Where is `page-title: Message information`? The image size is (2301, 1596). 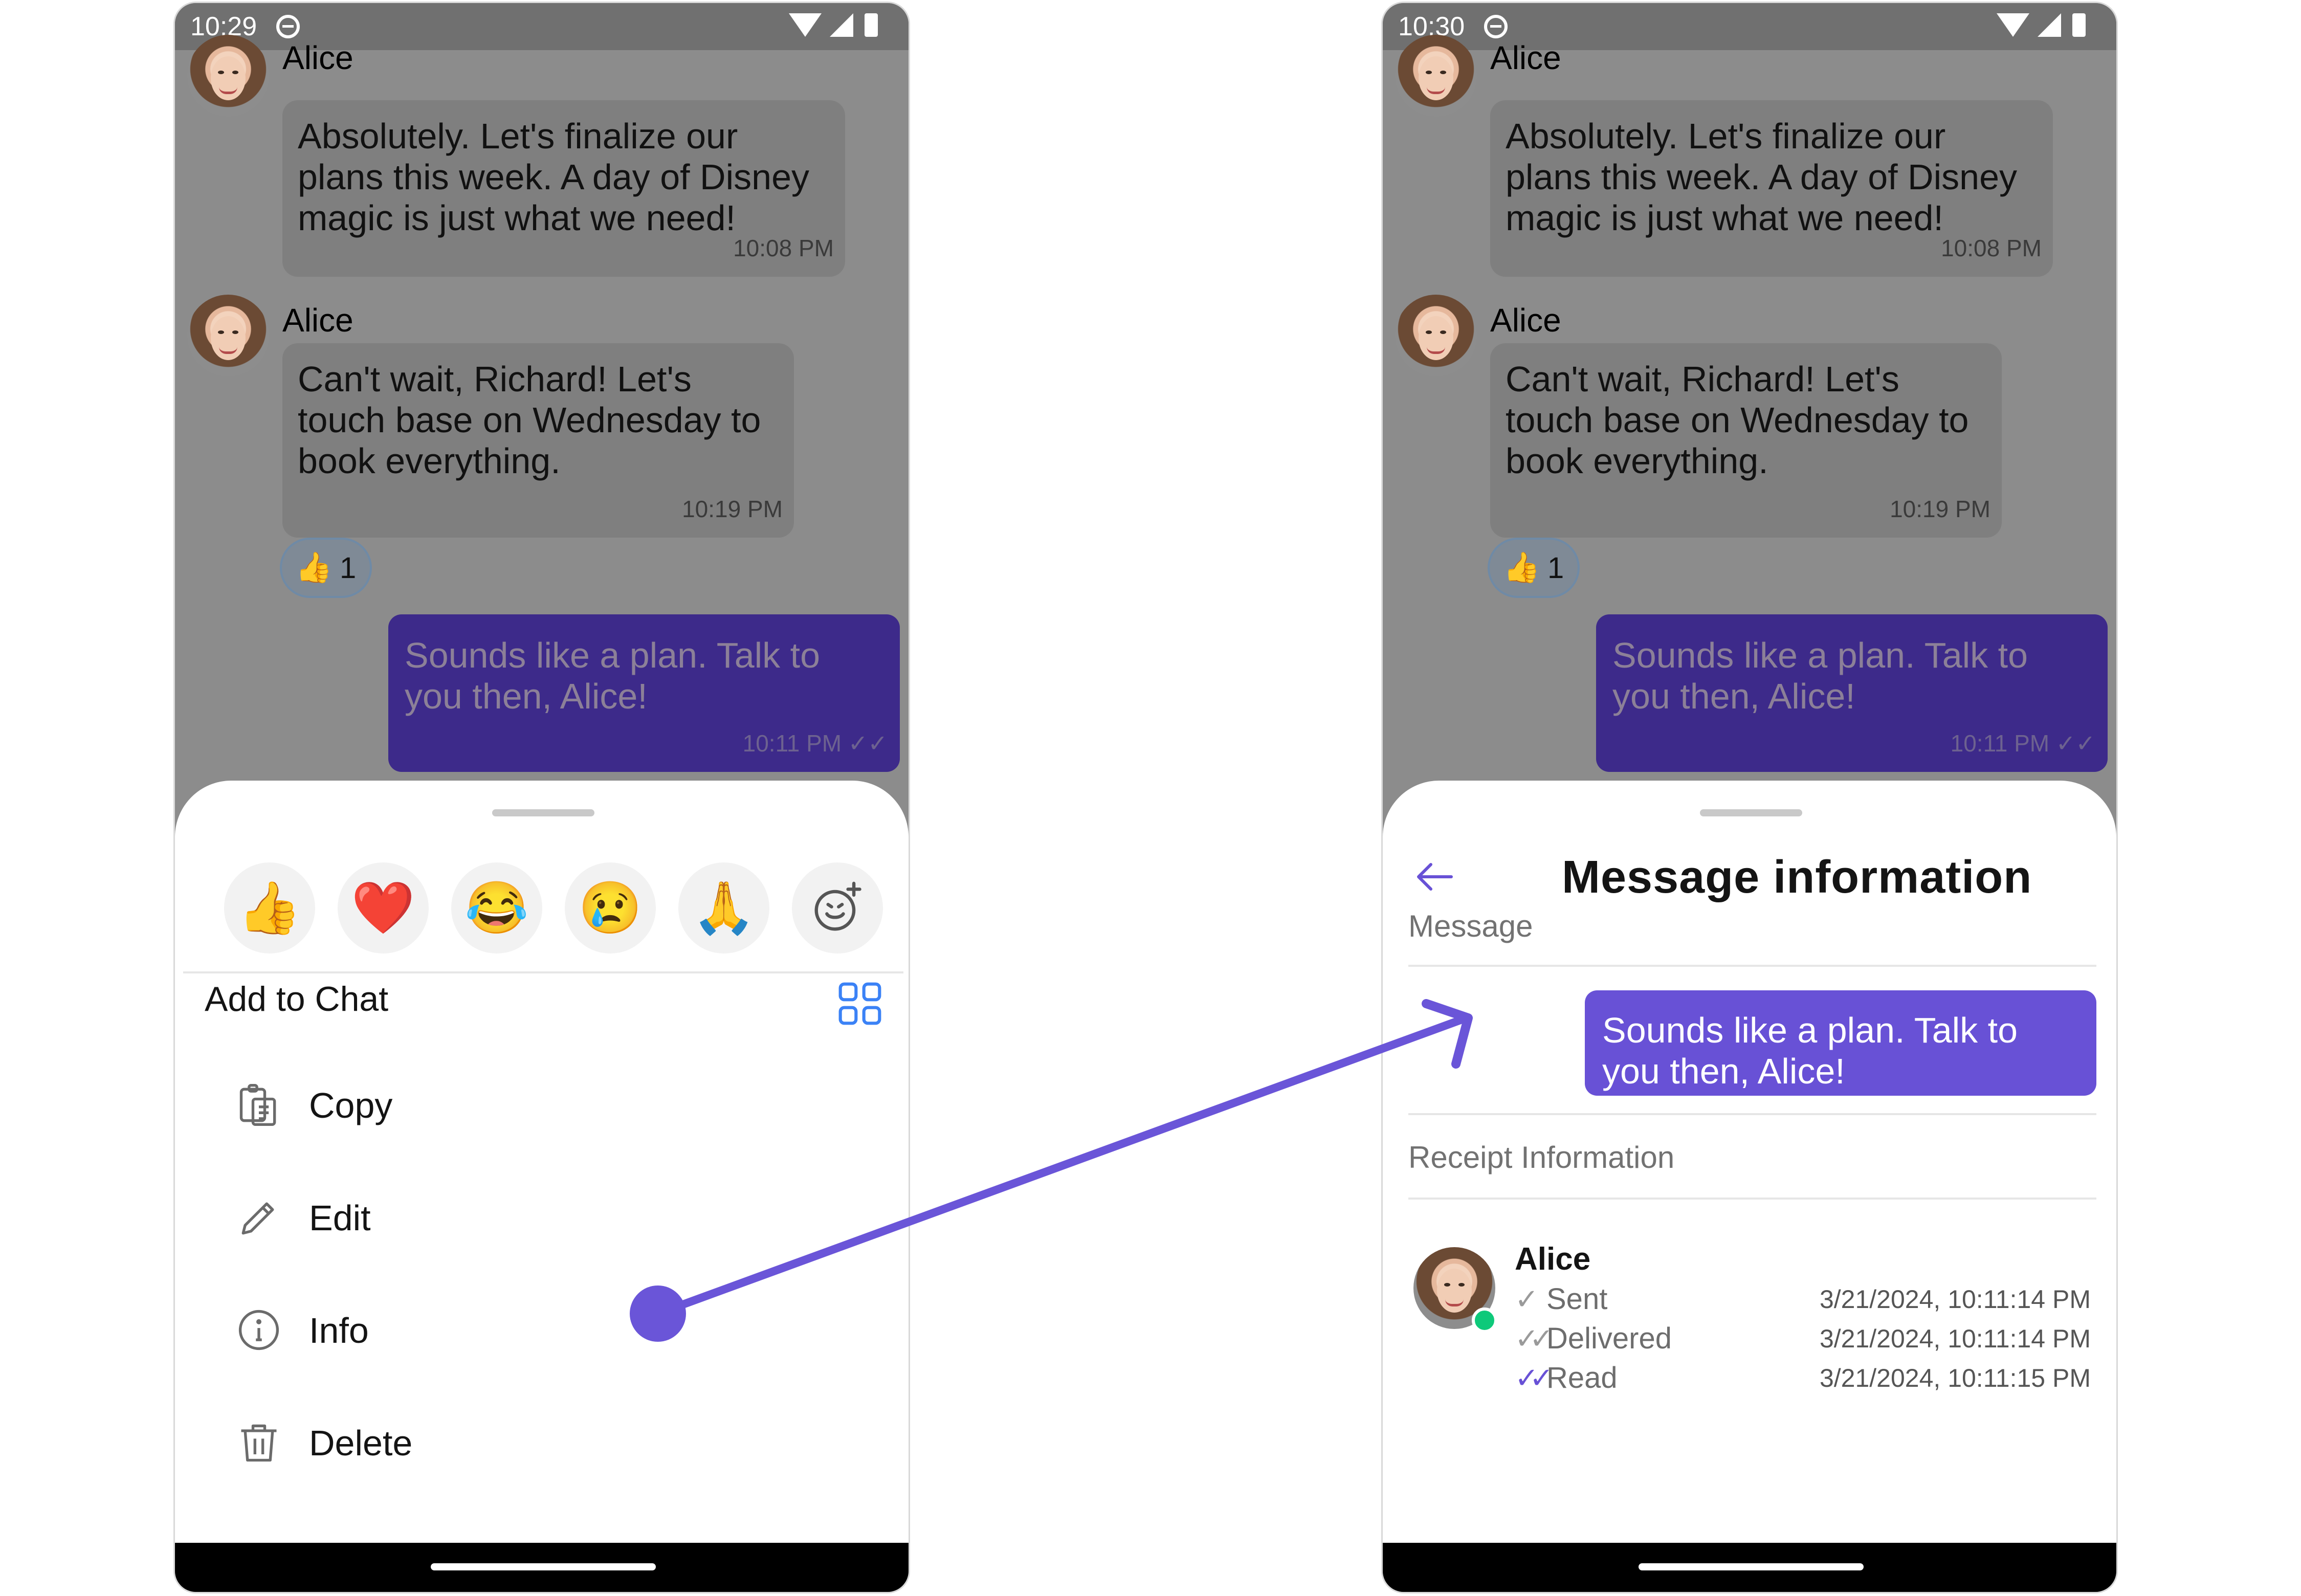 page-title: Message information is located at coordinates (1797, 877).